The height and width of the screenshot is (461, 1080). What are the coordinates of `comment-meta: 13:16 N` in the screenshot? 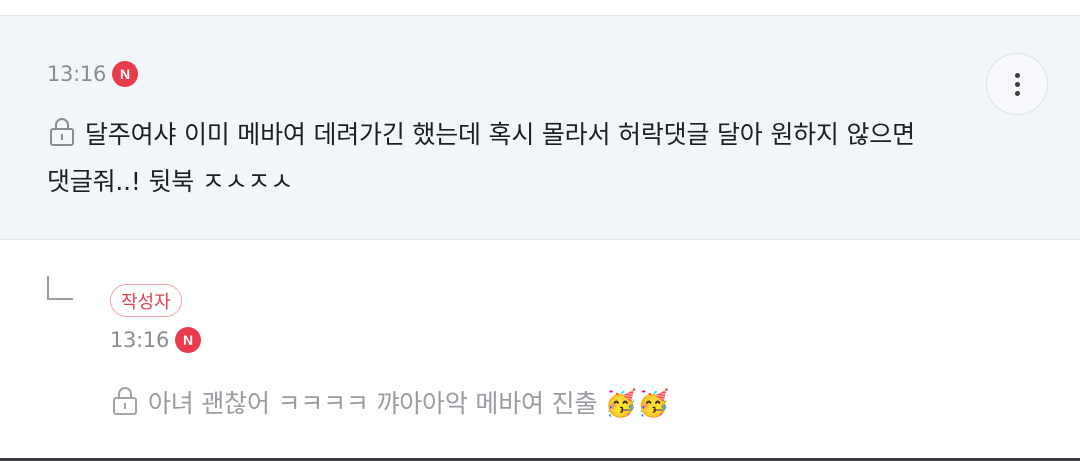 It's located at (93, 74).